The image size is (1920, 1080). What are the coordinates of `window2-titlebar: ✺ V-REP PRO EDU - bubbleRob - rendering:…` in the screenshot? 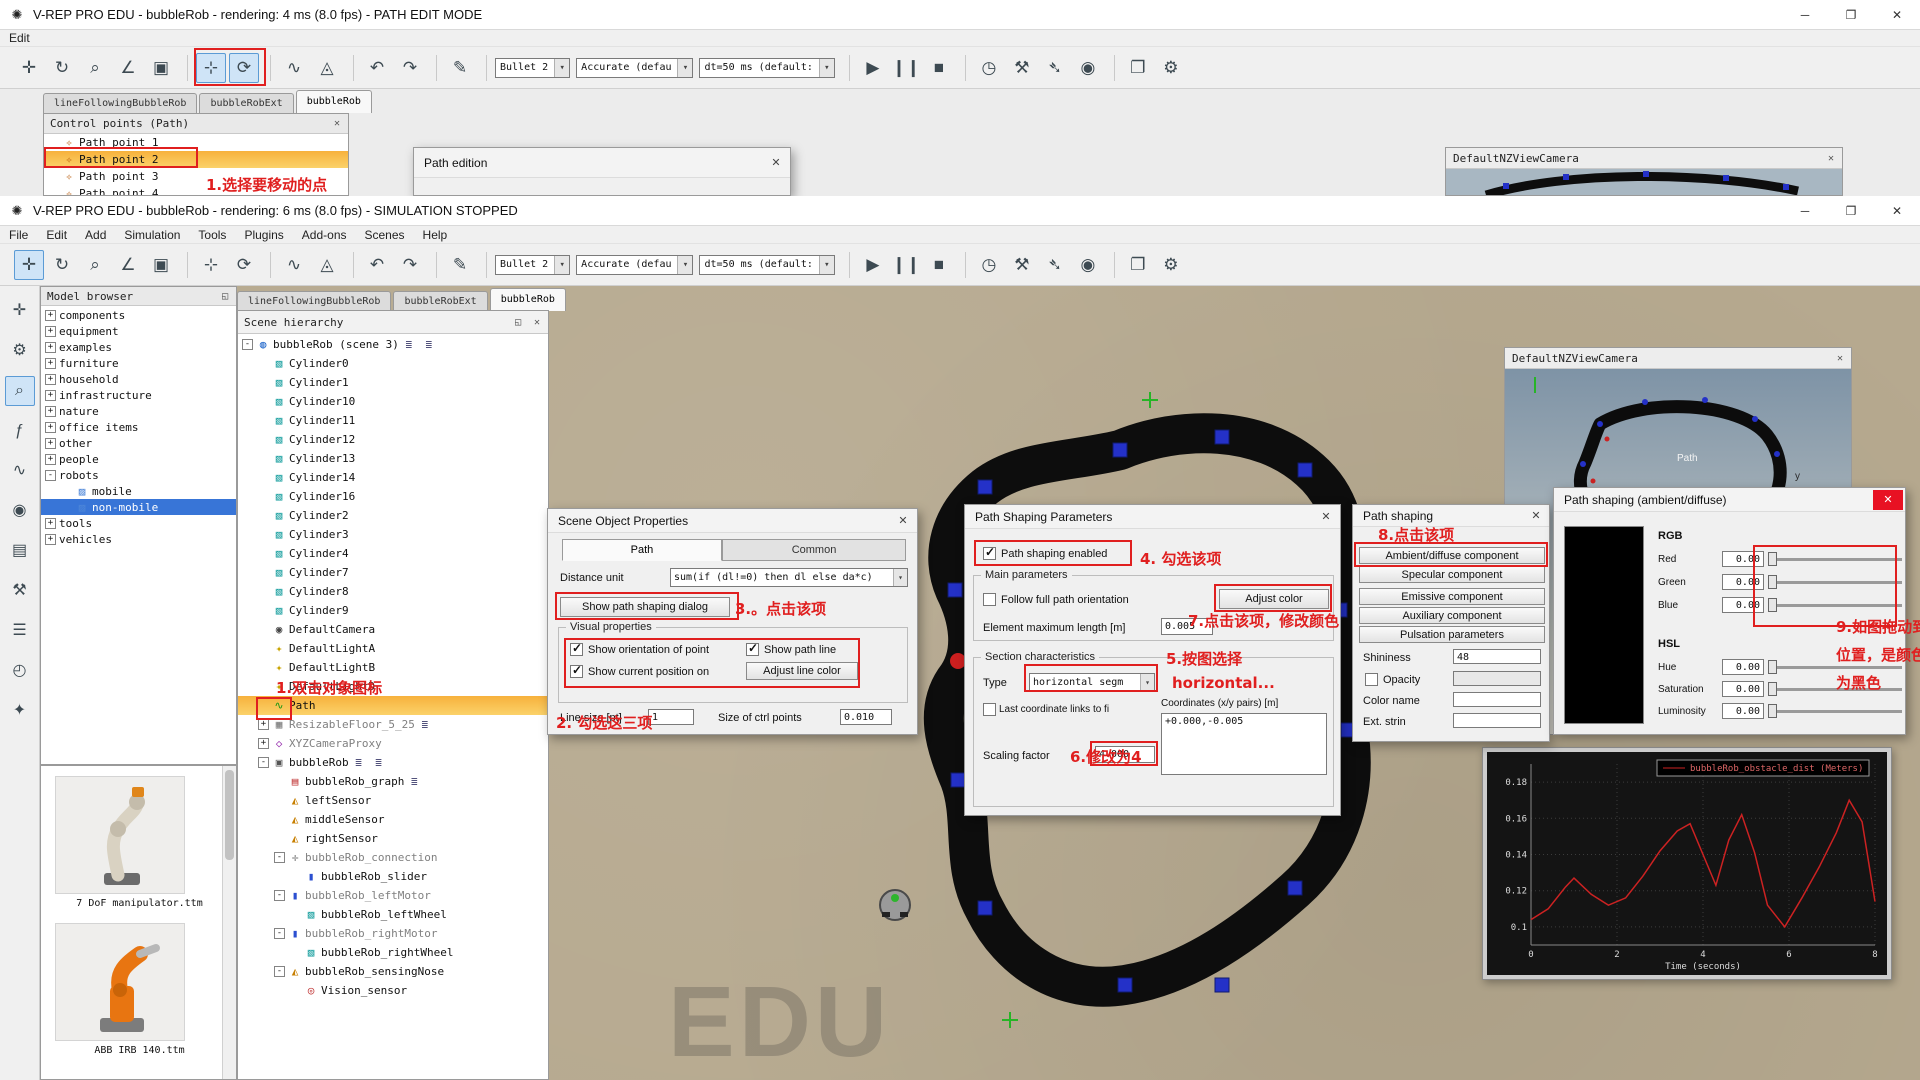 It's located at (960, 211).